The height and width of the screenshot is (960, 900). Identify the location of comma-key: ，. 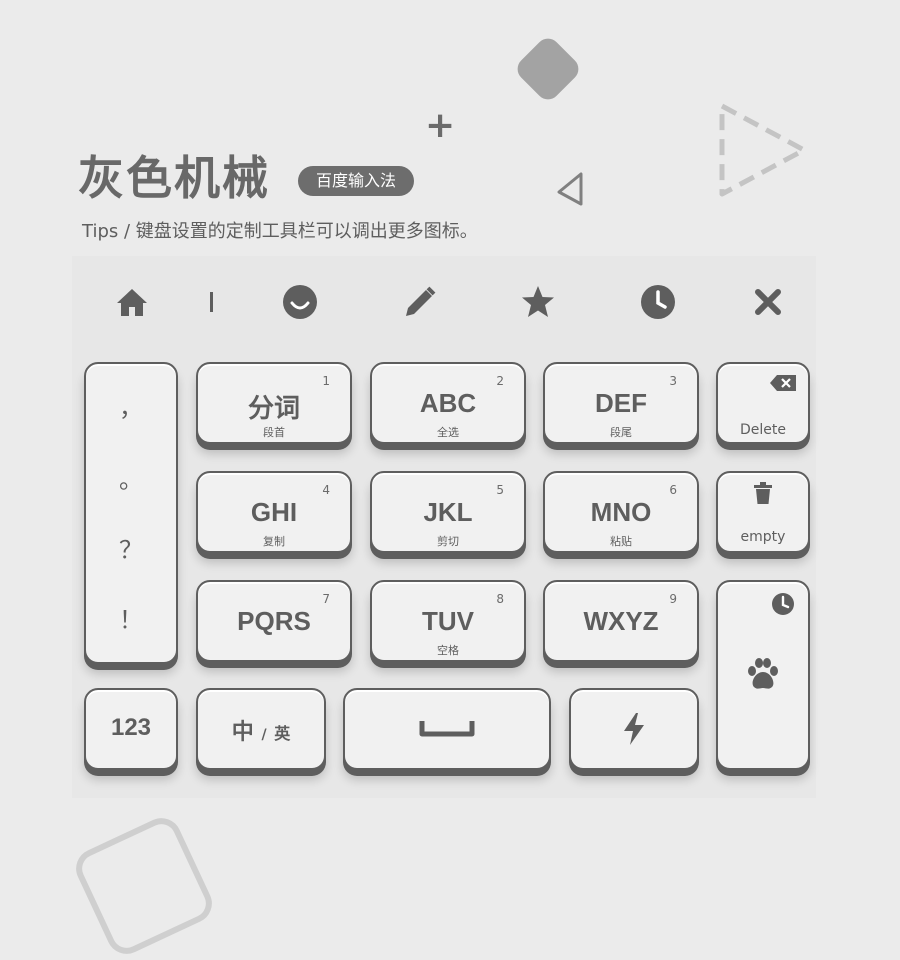
(131, 405).